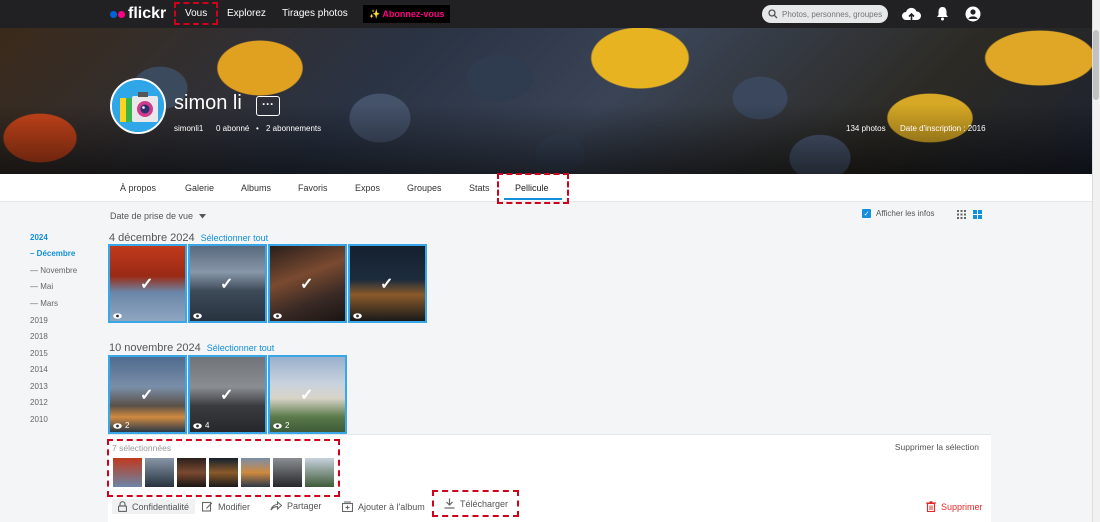  Describe the element at coordinates (866, 213) in the screenshot. I see `show-info-checkbox: ✓` at that location.